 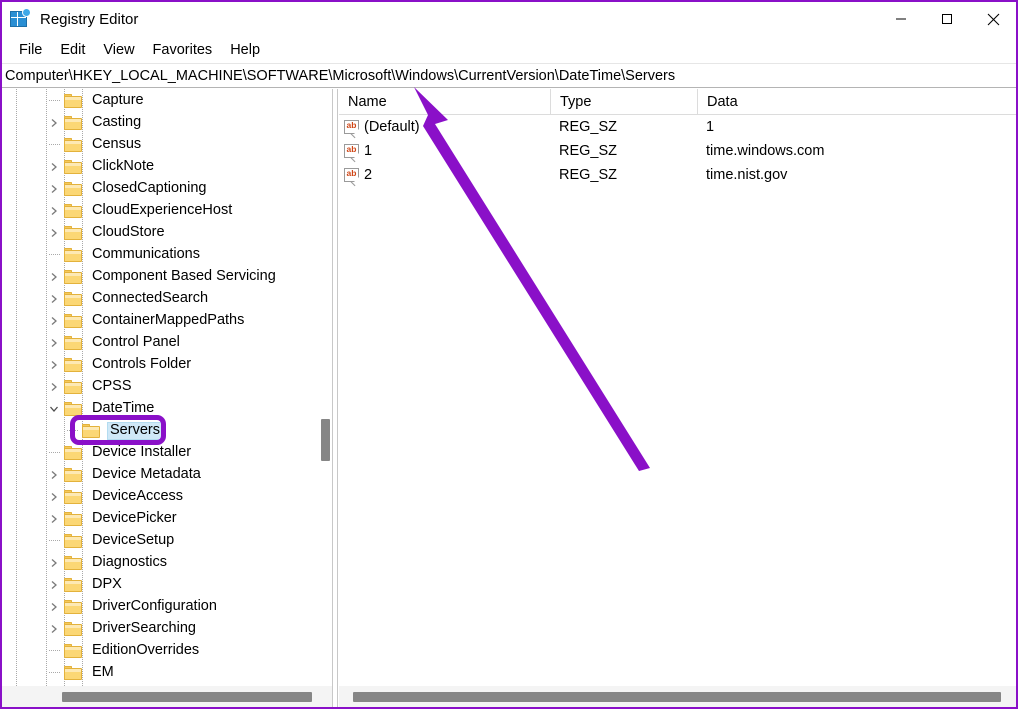 I want to click on tree-horizontal-scrollbar, so click(x=167, y=696).